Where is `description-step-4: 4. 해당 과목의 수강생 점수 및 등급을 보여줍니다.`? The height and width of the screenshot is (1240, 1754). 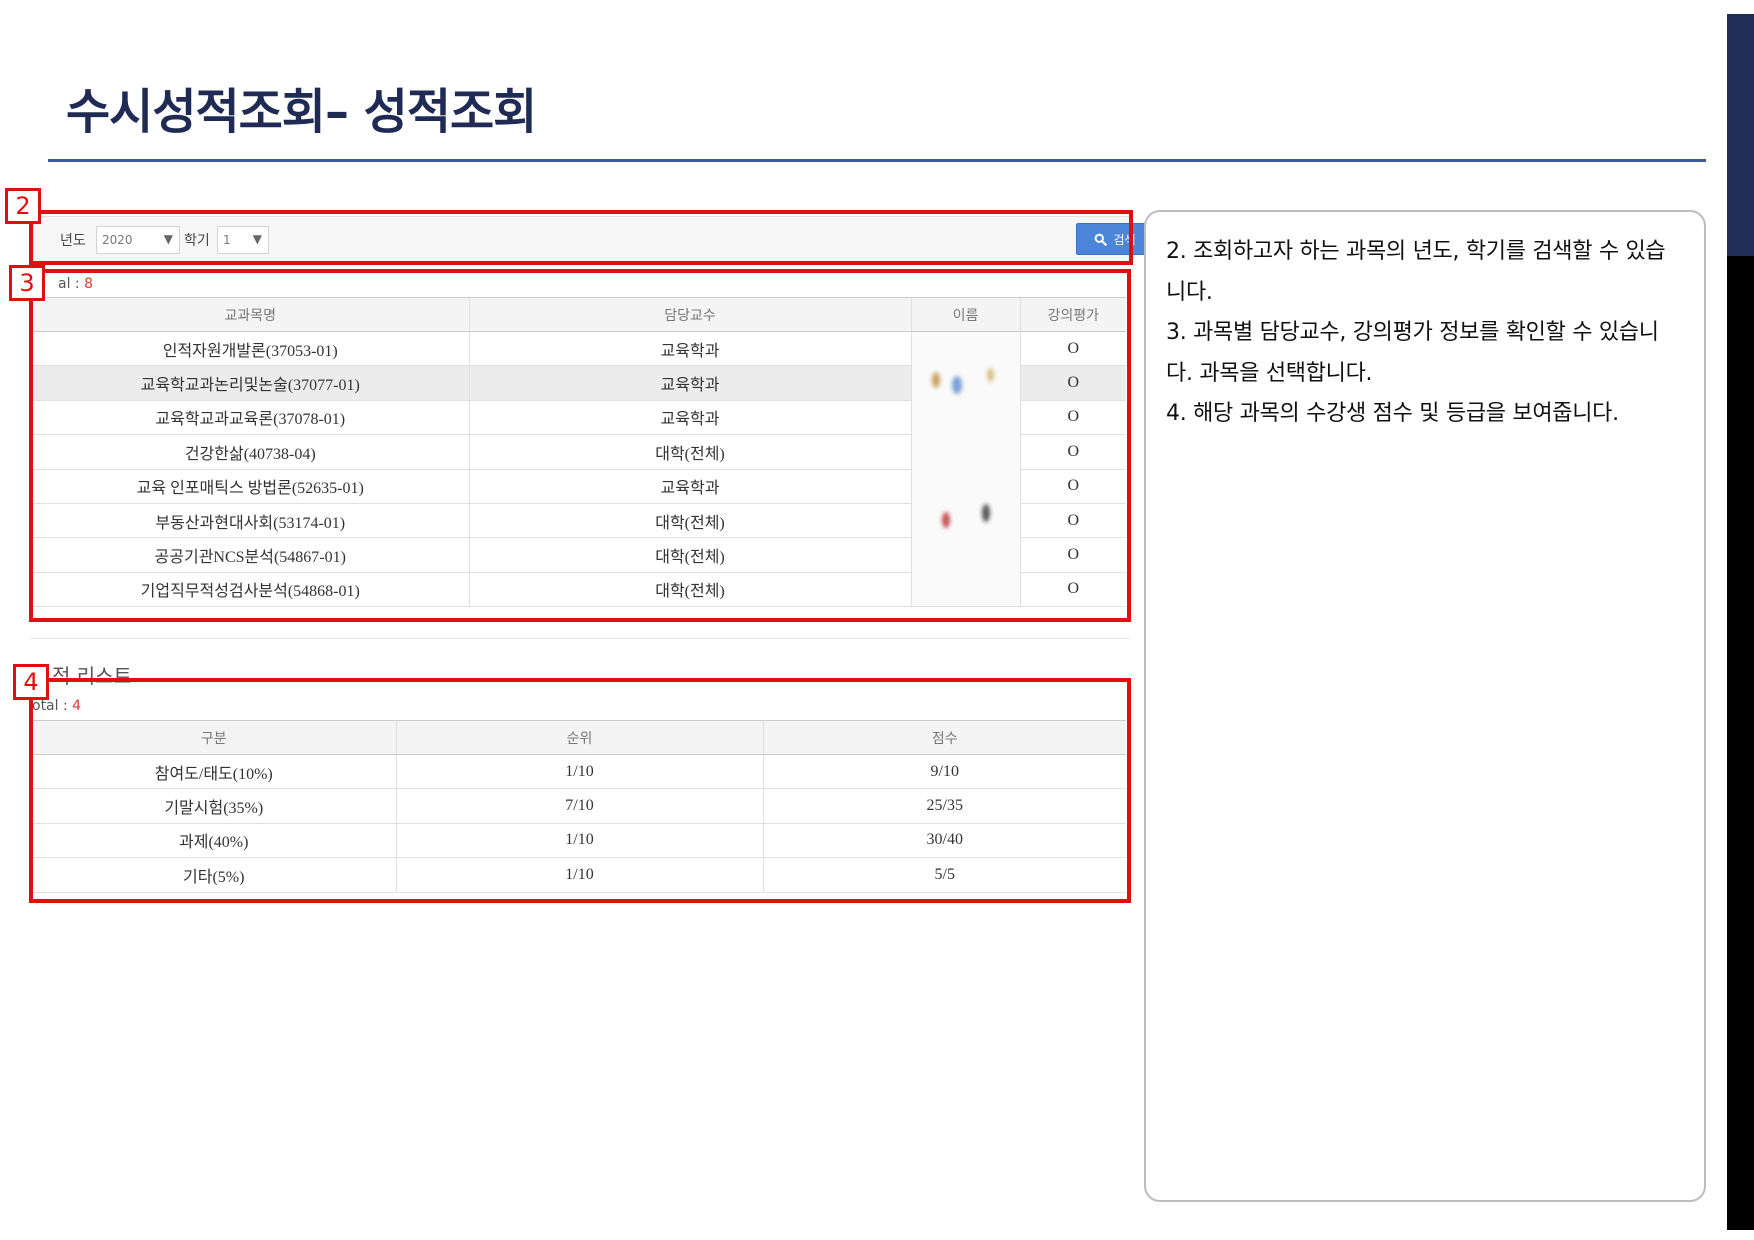
description-step-4: 4. 해당 과목의 수강생 점수 및 등급을 보여줍니다. is located at coordinates (1392, 413).